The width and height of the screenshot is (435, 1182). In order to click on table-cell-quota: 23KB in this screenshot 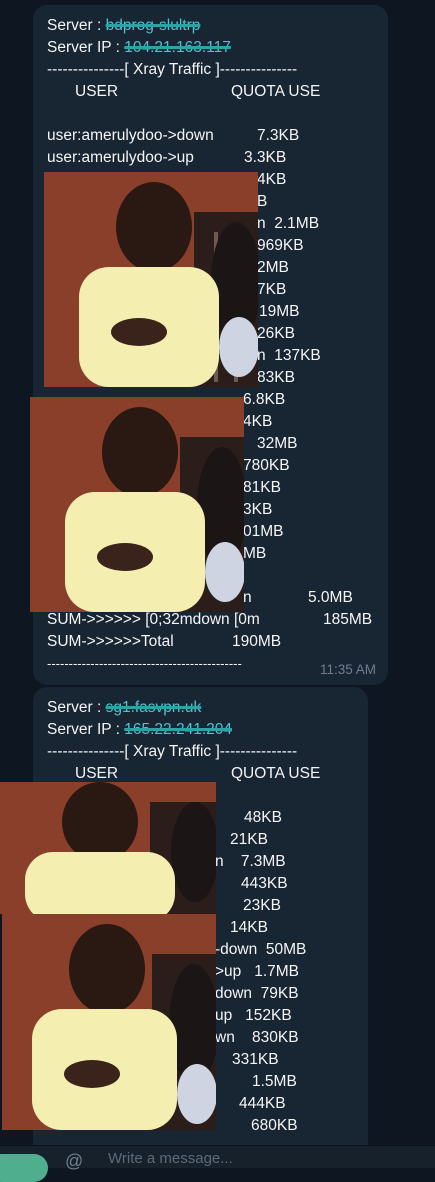, I will do `click(262, 905)`.